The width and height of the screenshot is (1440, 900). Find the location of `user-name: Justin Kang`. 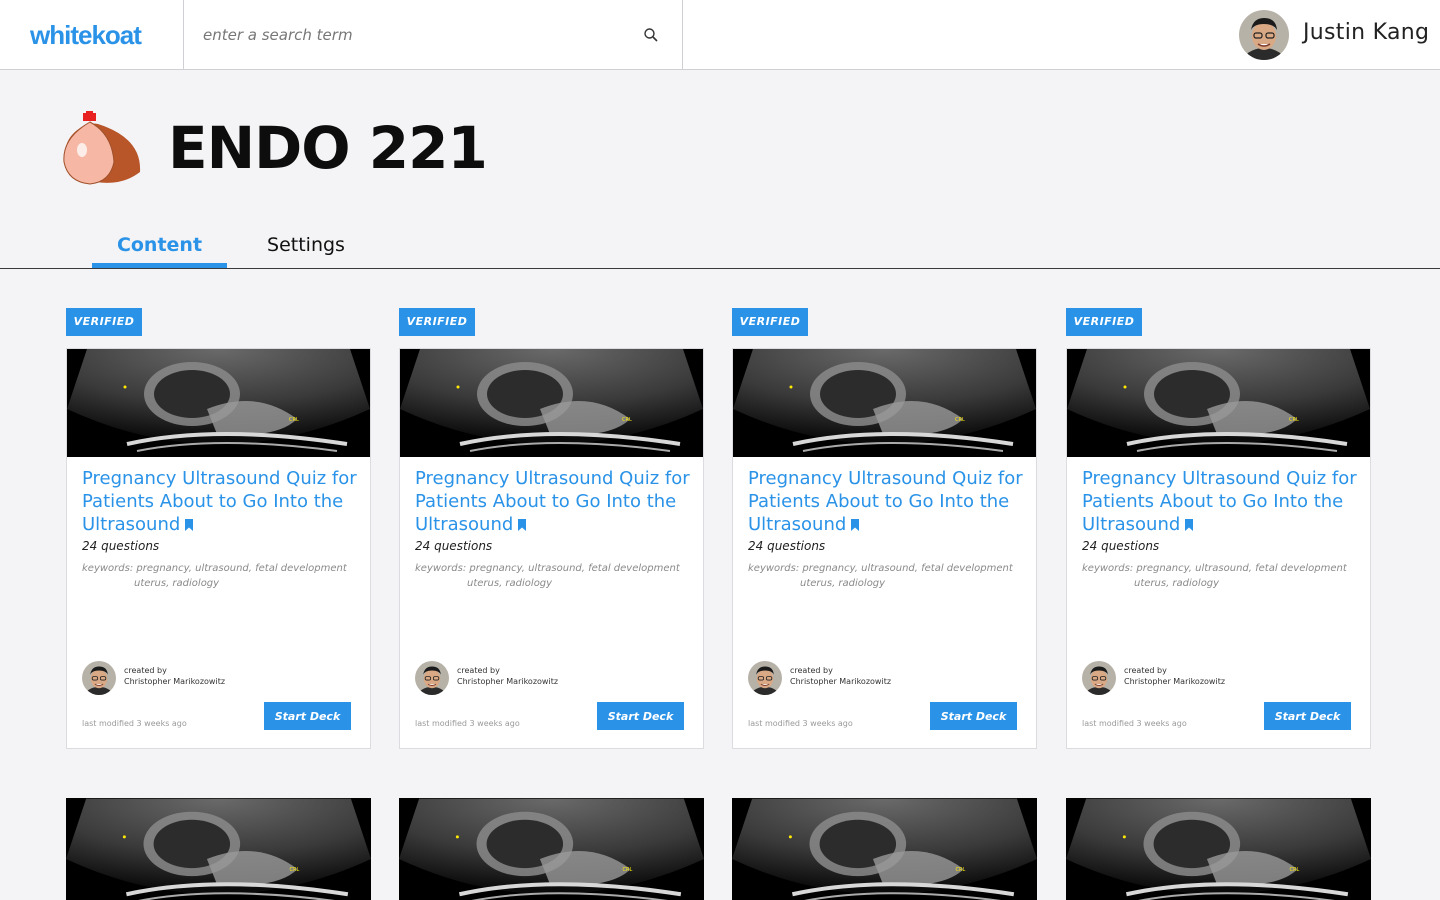

user-name: Justin Kang is located at coordinates (1366, 32).